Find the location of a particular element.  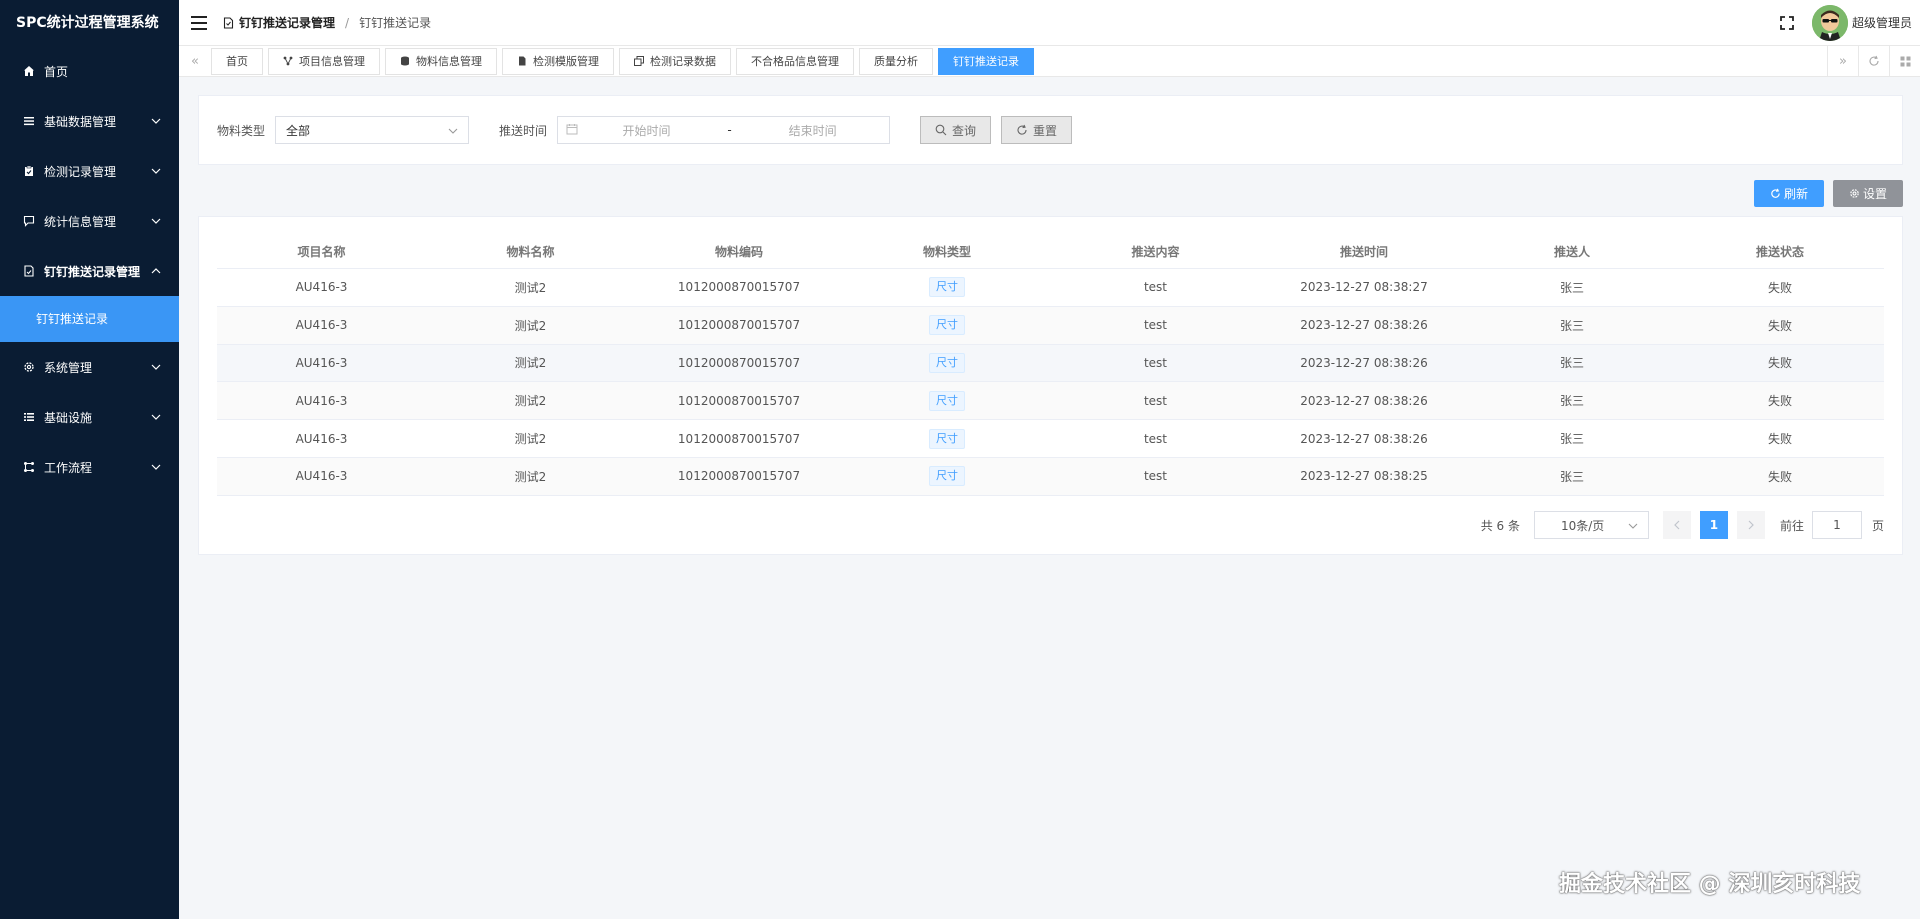

page-number-button: 1 is located at coordinates (1713, 525).